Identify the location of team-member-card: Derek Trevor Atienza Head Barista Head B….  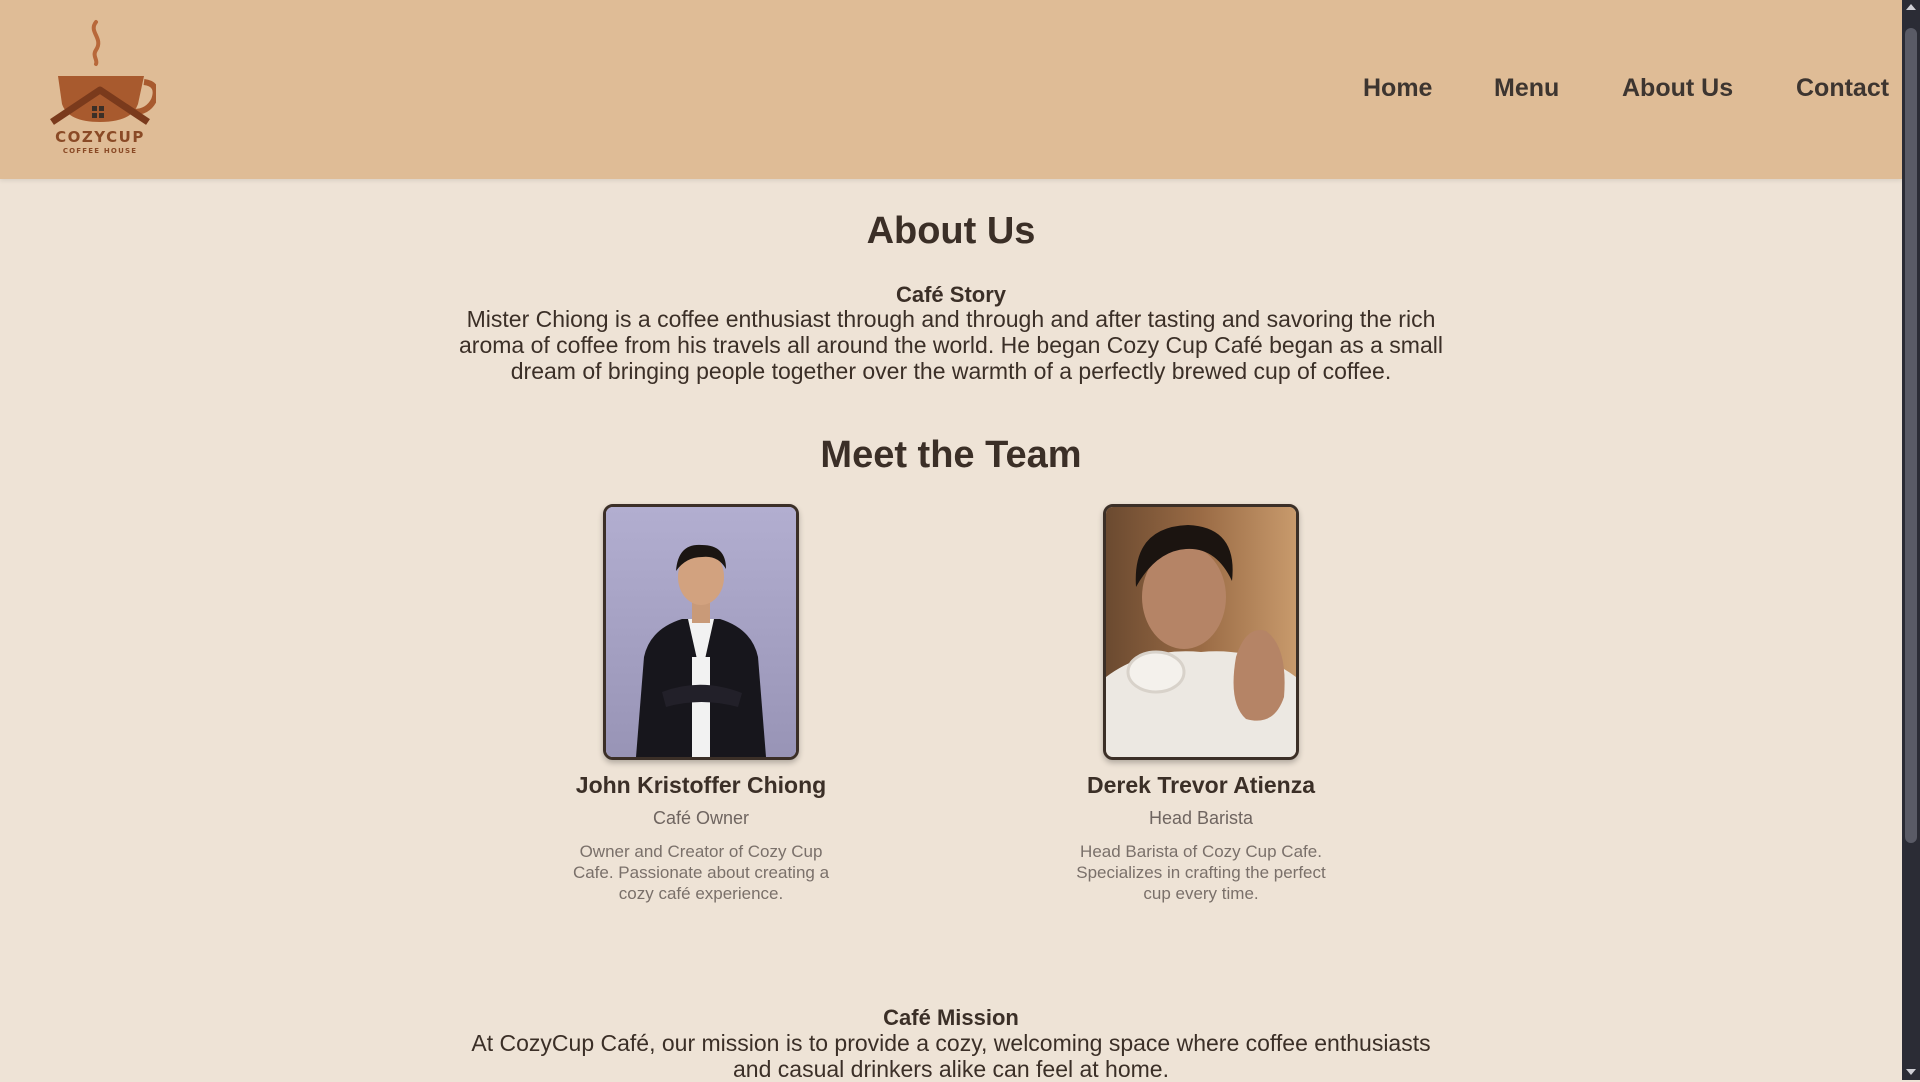
(1201, 704).